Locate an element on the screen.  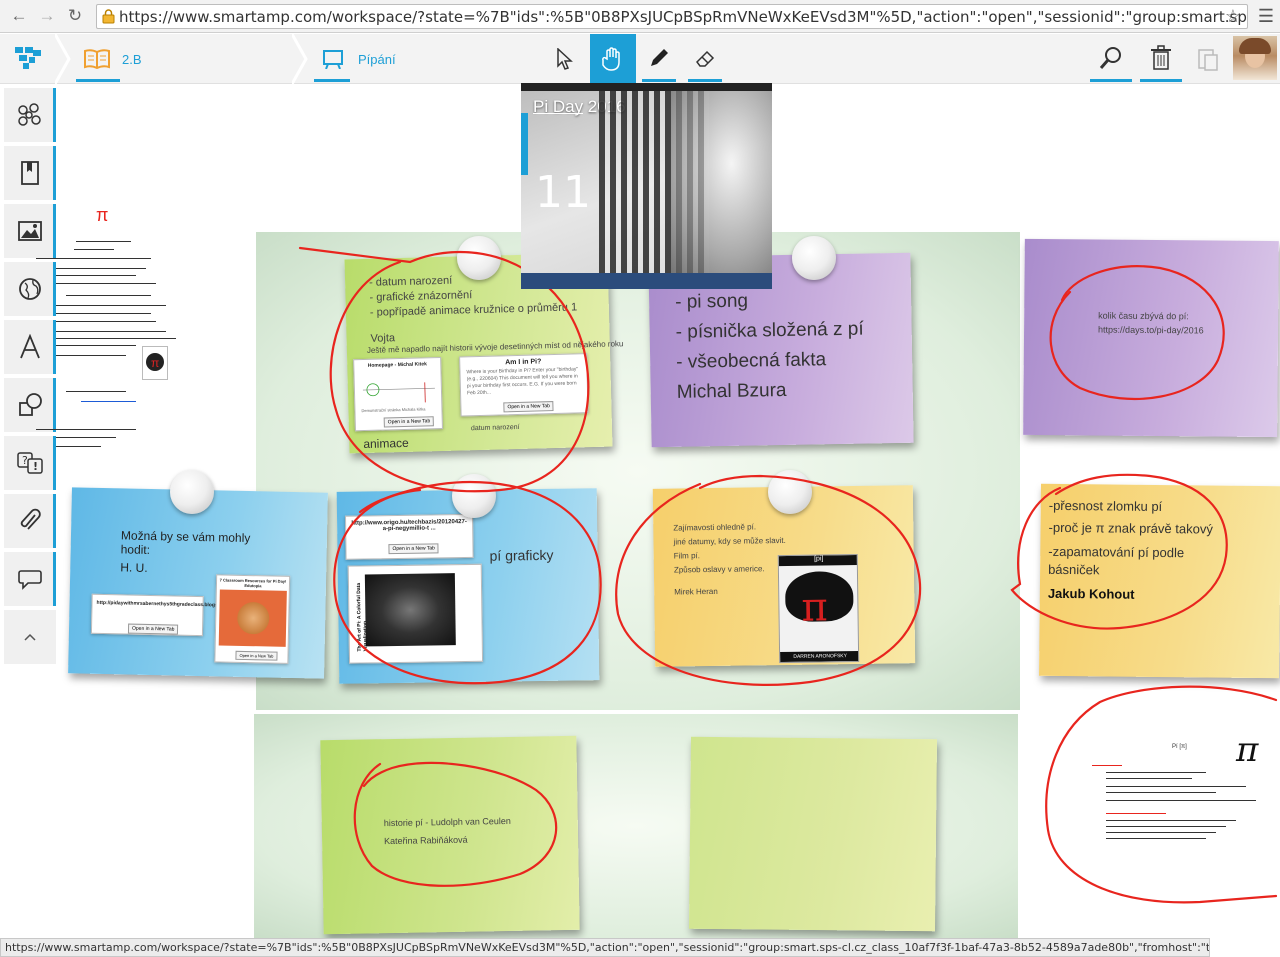
doc-right: Pí [π] π is located at coordinates (1174, 810).